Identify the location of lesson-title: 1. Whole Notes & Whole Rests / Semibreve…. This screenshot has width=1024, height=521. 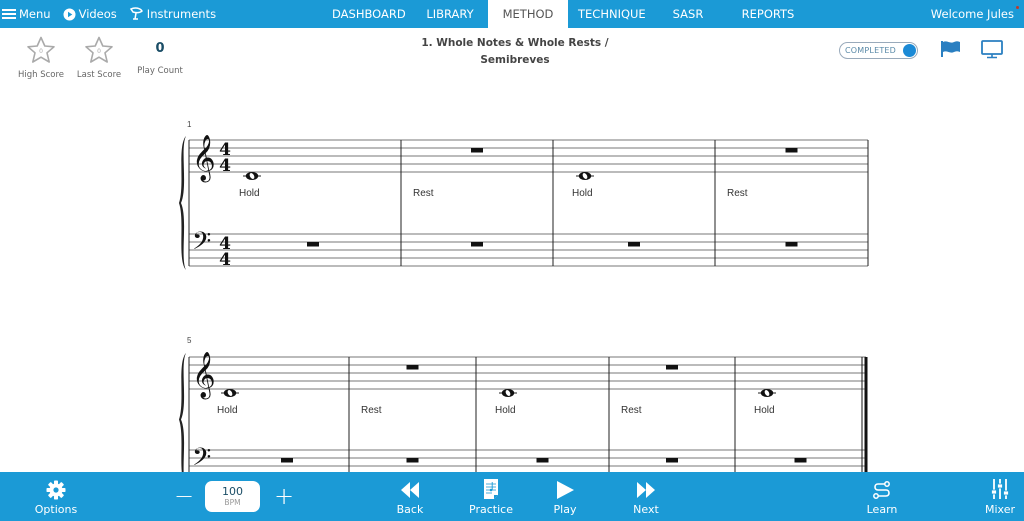
(515, 52).